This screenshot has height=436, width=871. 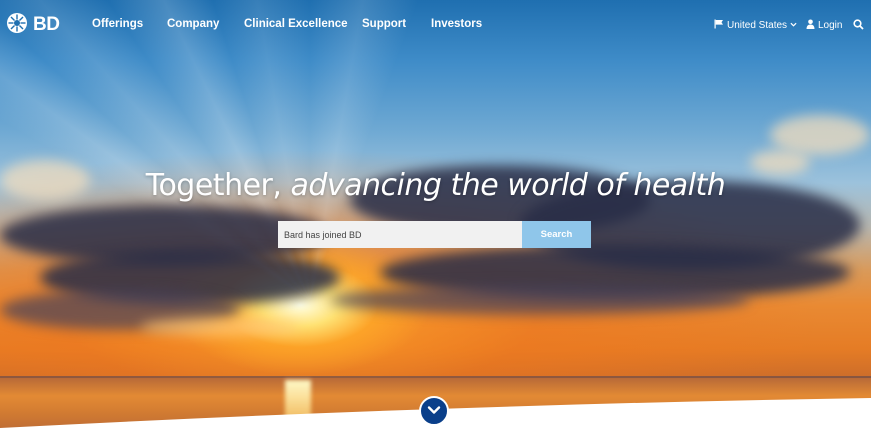 I want to click on nav-item-clinical-excellence: Clinical Excellence, so click(x=296, y=24).